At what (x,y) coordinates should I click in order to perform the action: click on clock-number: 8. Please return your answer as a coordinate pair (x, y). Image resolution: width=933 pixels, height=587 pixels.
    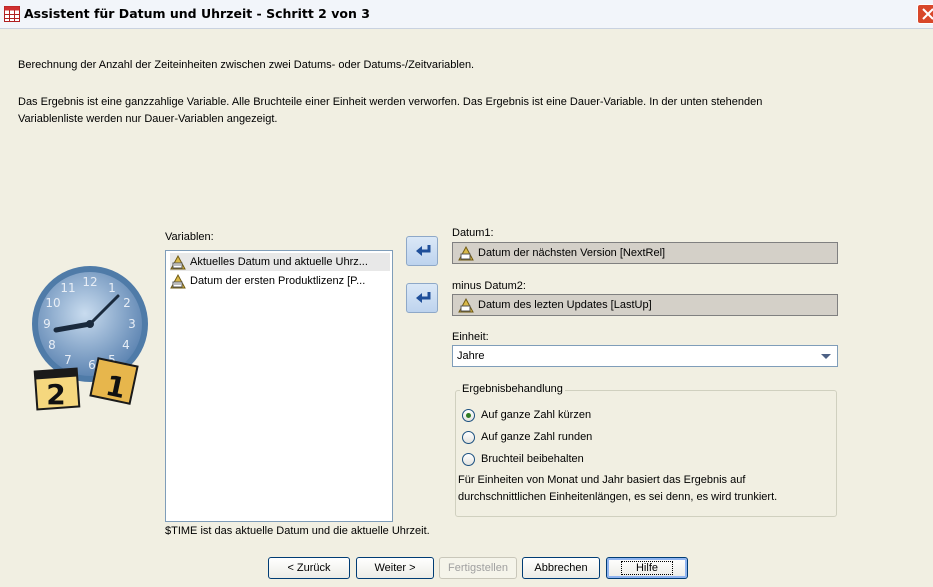
    Looking at the image, I should click on (52, 345).